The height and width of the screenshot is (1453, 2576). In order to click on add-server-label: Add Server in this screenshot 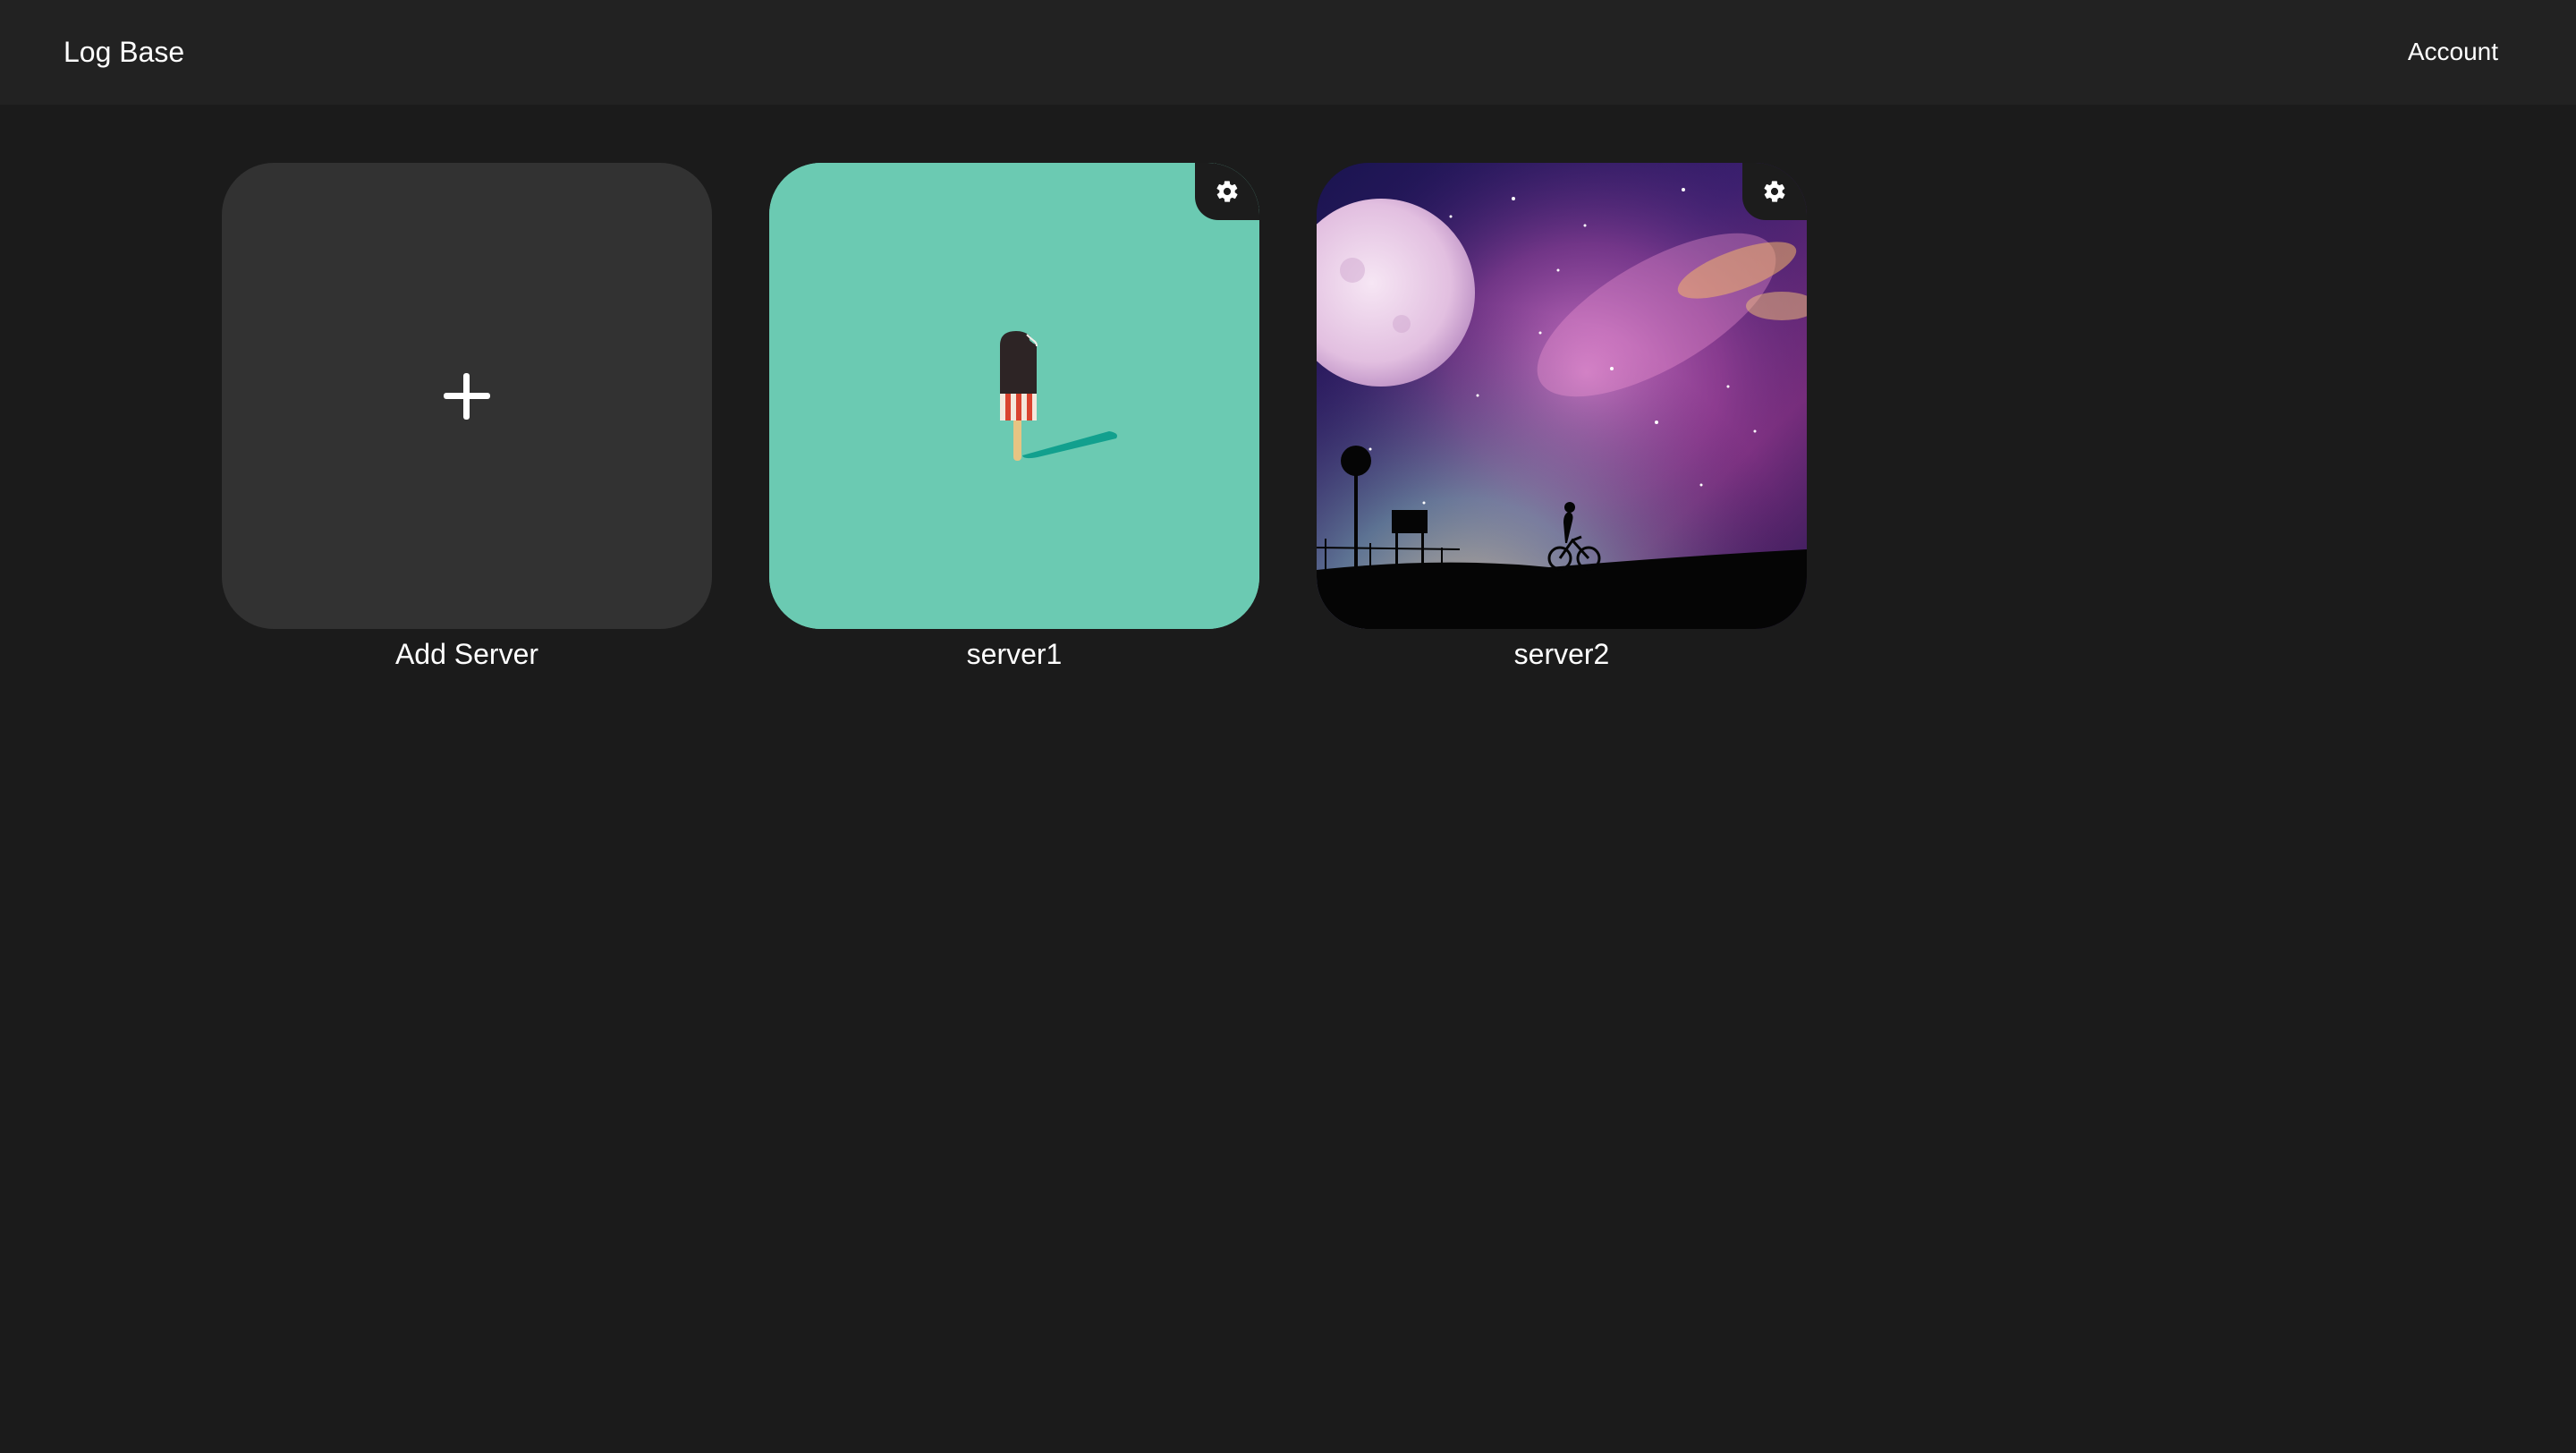, I will do `click(466, 654)`.